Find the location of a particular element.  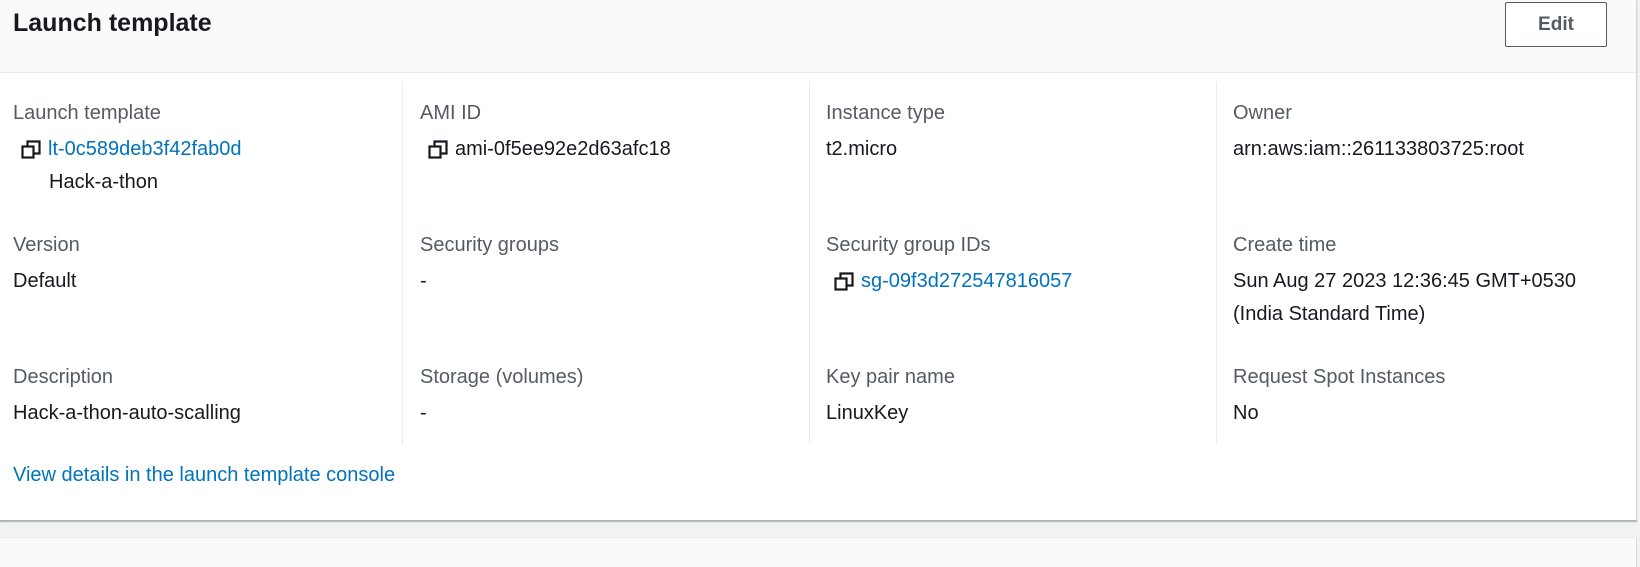

field-label: Launch template is located at coordinates (87, 113).